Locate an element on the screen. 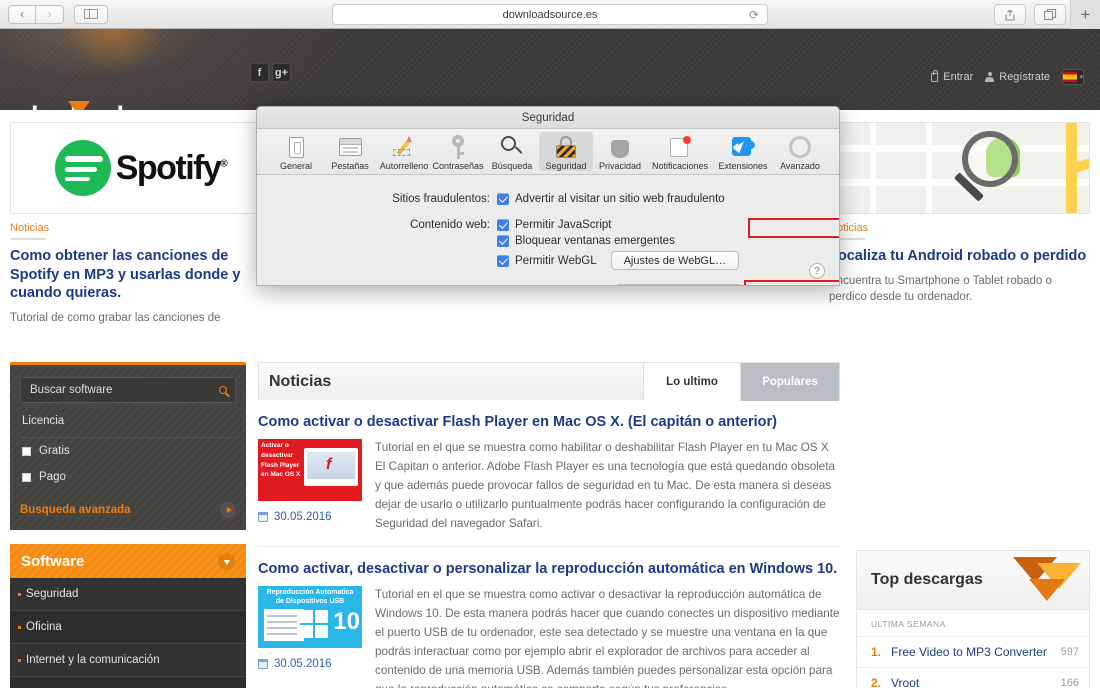 The width and height of the screenshot is (1100, 688). arrow-right-icon is located at coordinates (228, 510).